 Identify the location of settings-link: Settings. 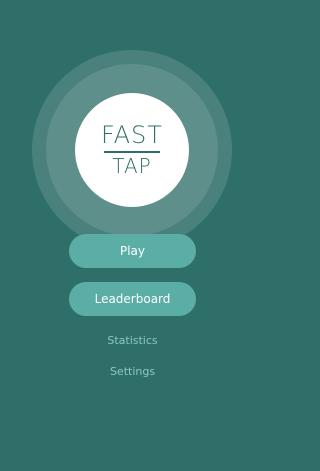
(132, 371).